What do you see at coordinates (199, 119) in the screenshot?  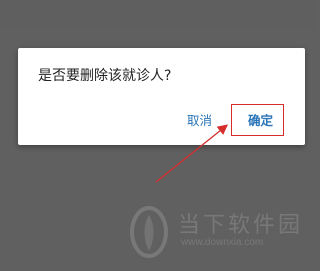 I see `cancel-button: 取消` at bounding box center [199, 119].